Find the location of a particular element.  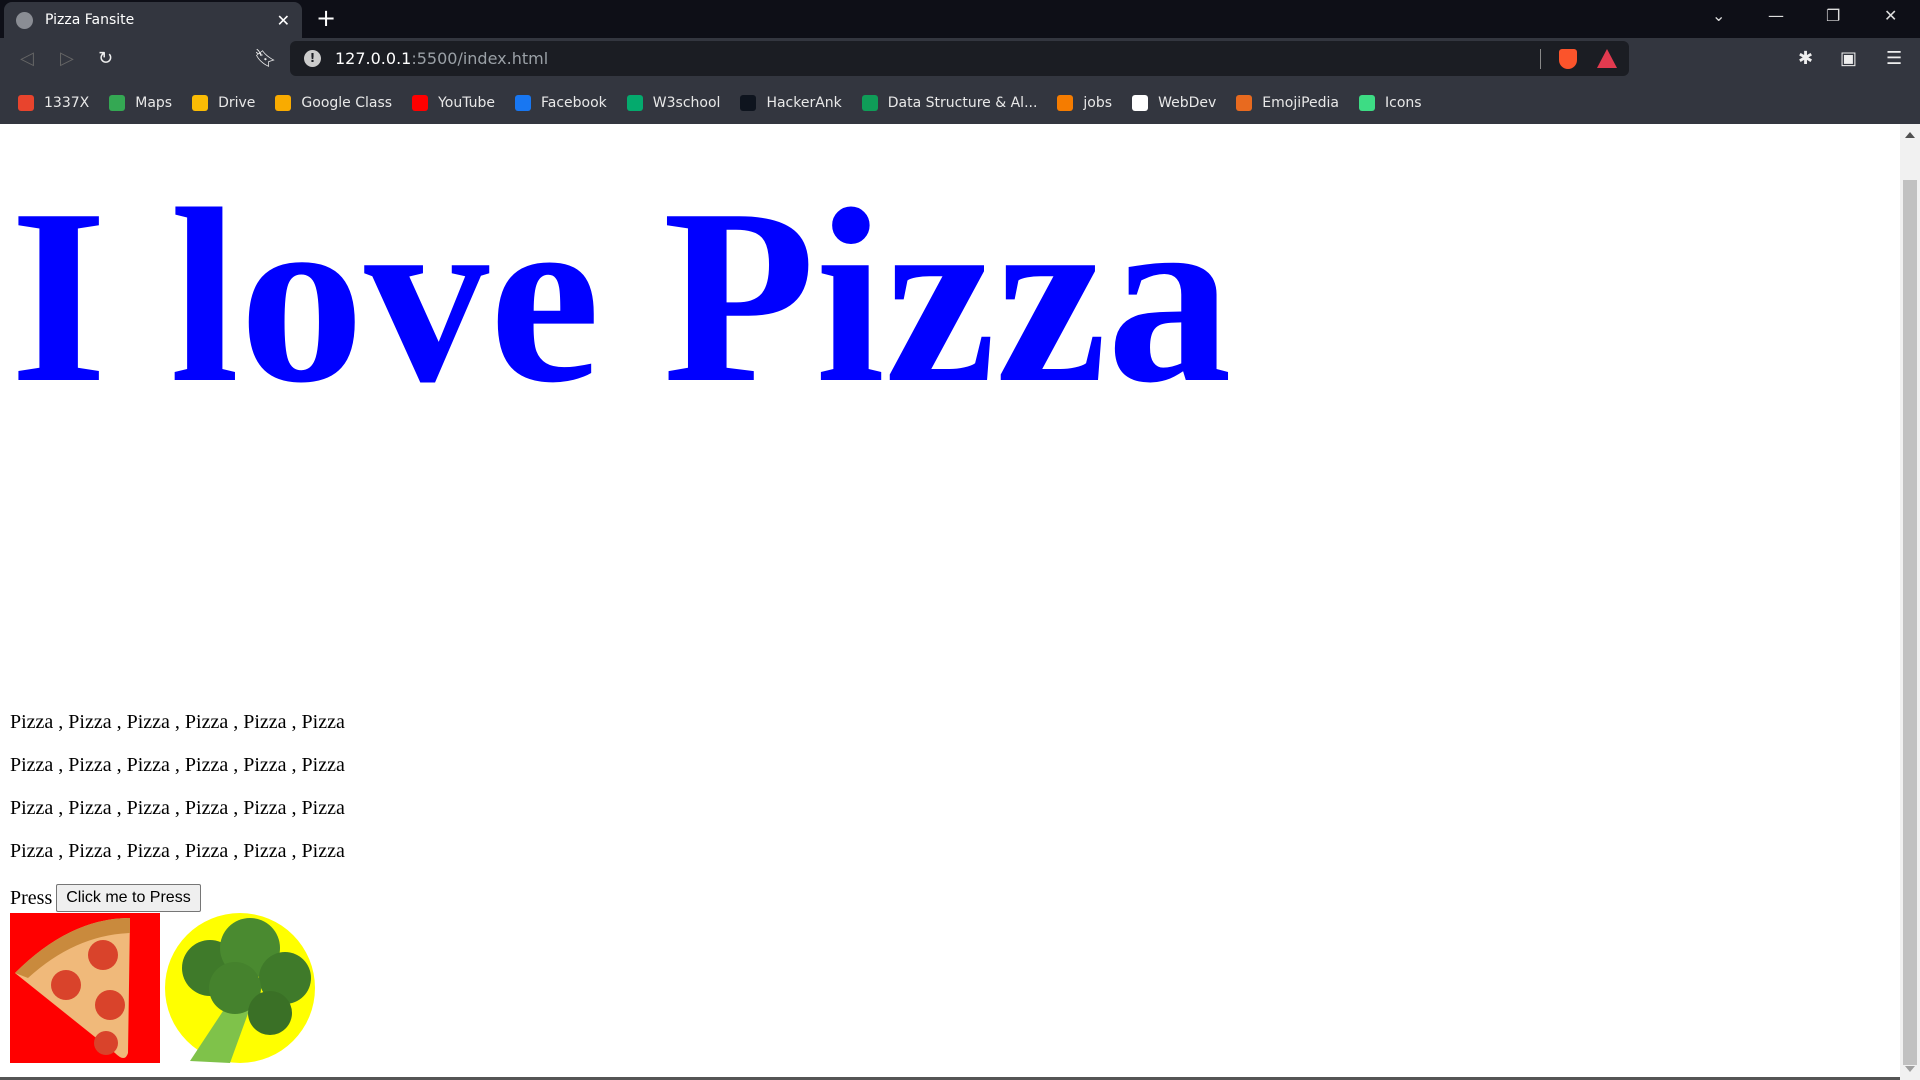

site-info-icon: ! is located at coordinates (312, 58).